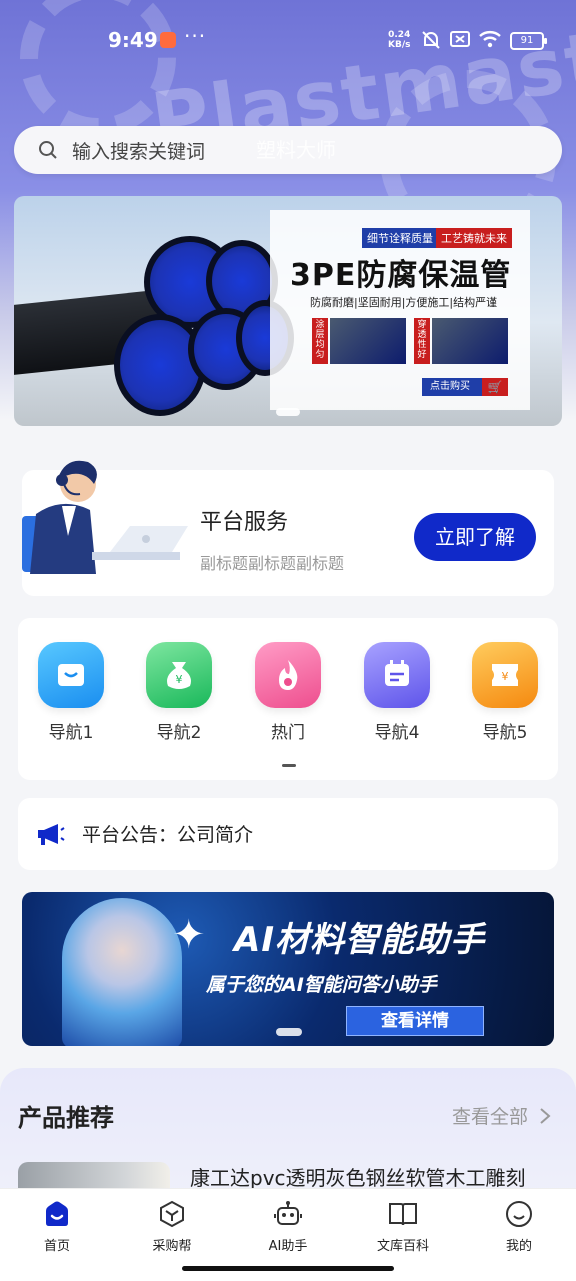 This screenshot has width=576, height=1281. What do you see at coordinates (460, 39) in the screenshot?
I see `no-sim-icon` at bounding box center [460, 39].